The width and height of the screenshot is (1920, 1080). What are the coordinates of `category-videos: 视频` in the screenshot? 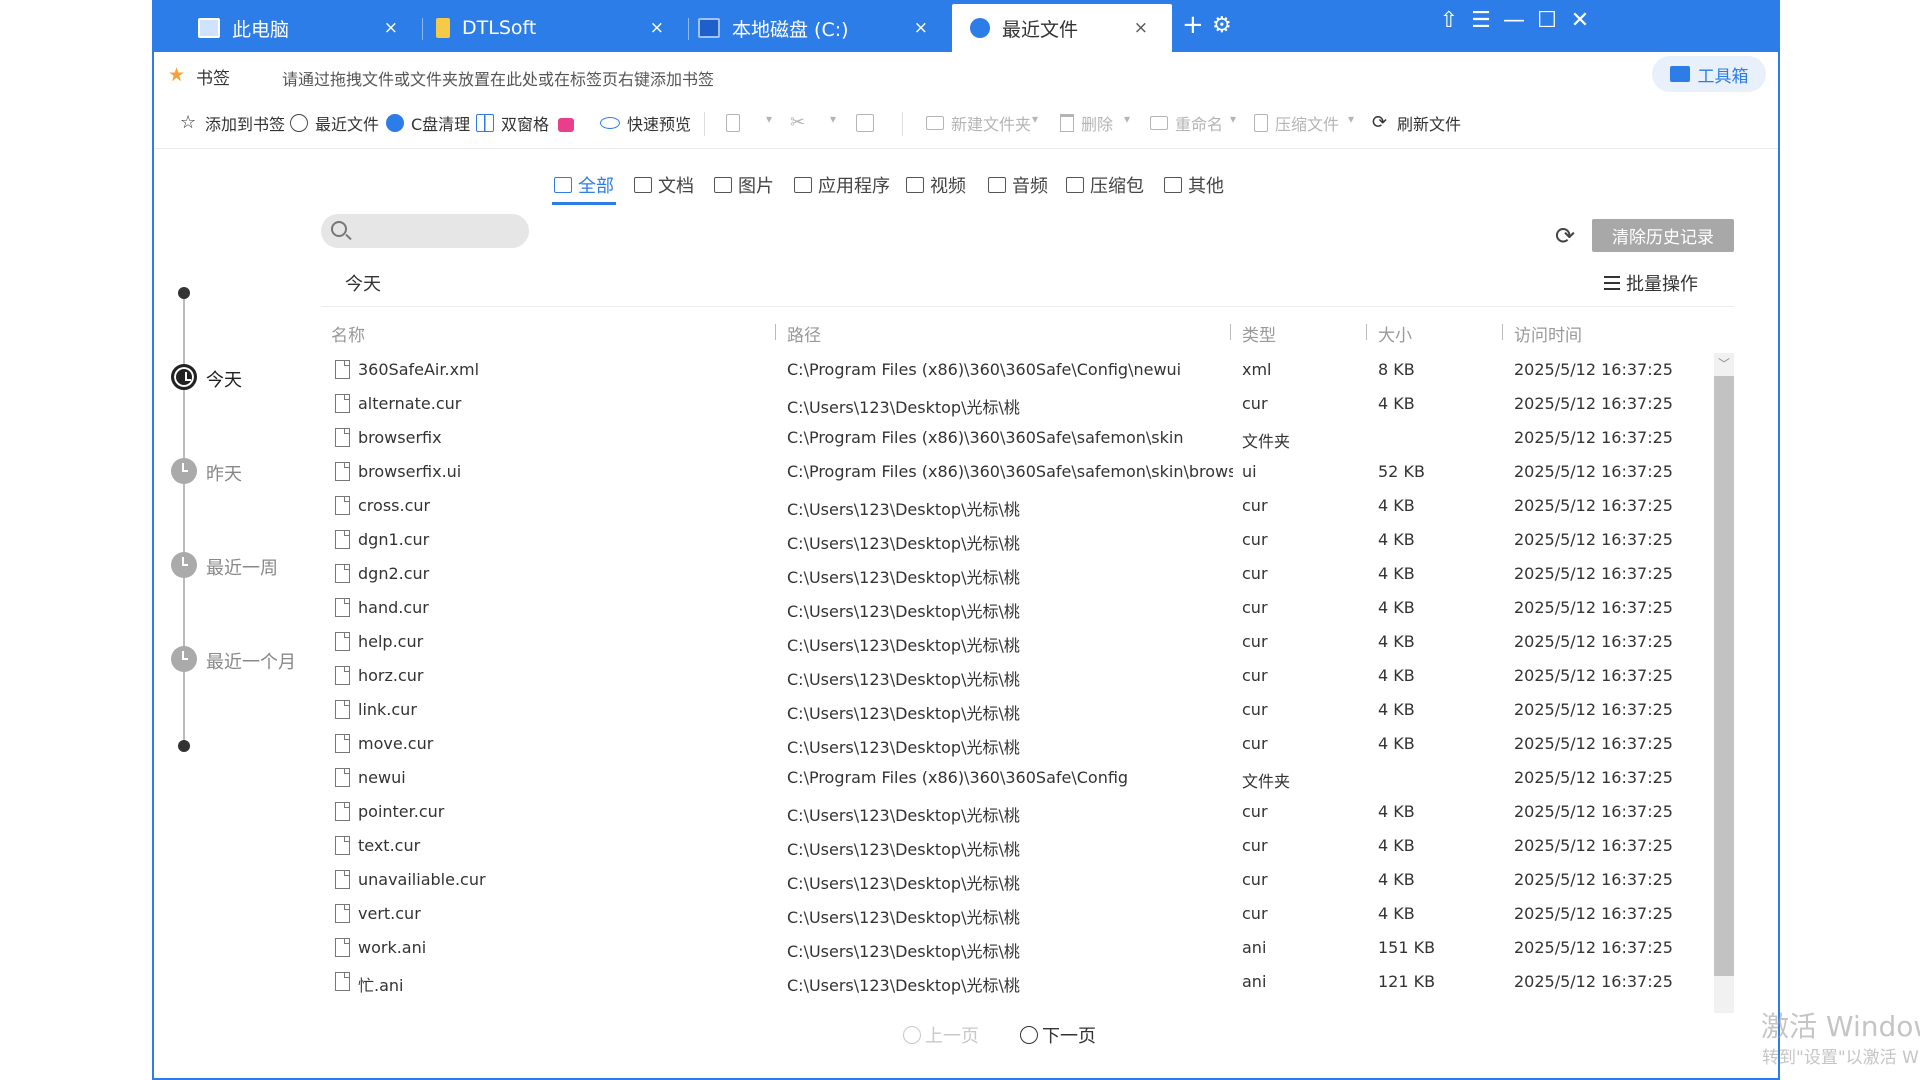 It's located at (936, 185).